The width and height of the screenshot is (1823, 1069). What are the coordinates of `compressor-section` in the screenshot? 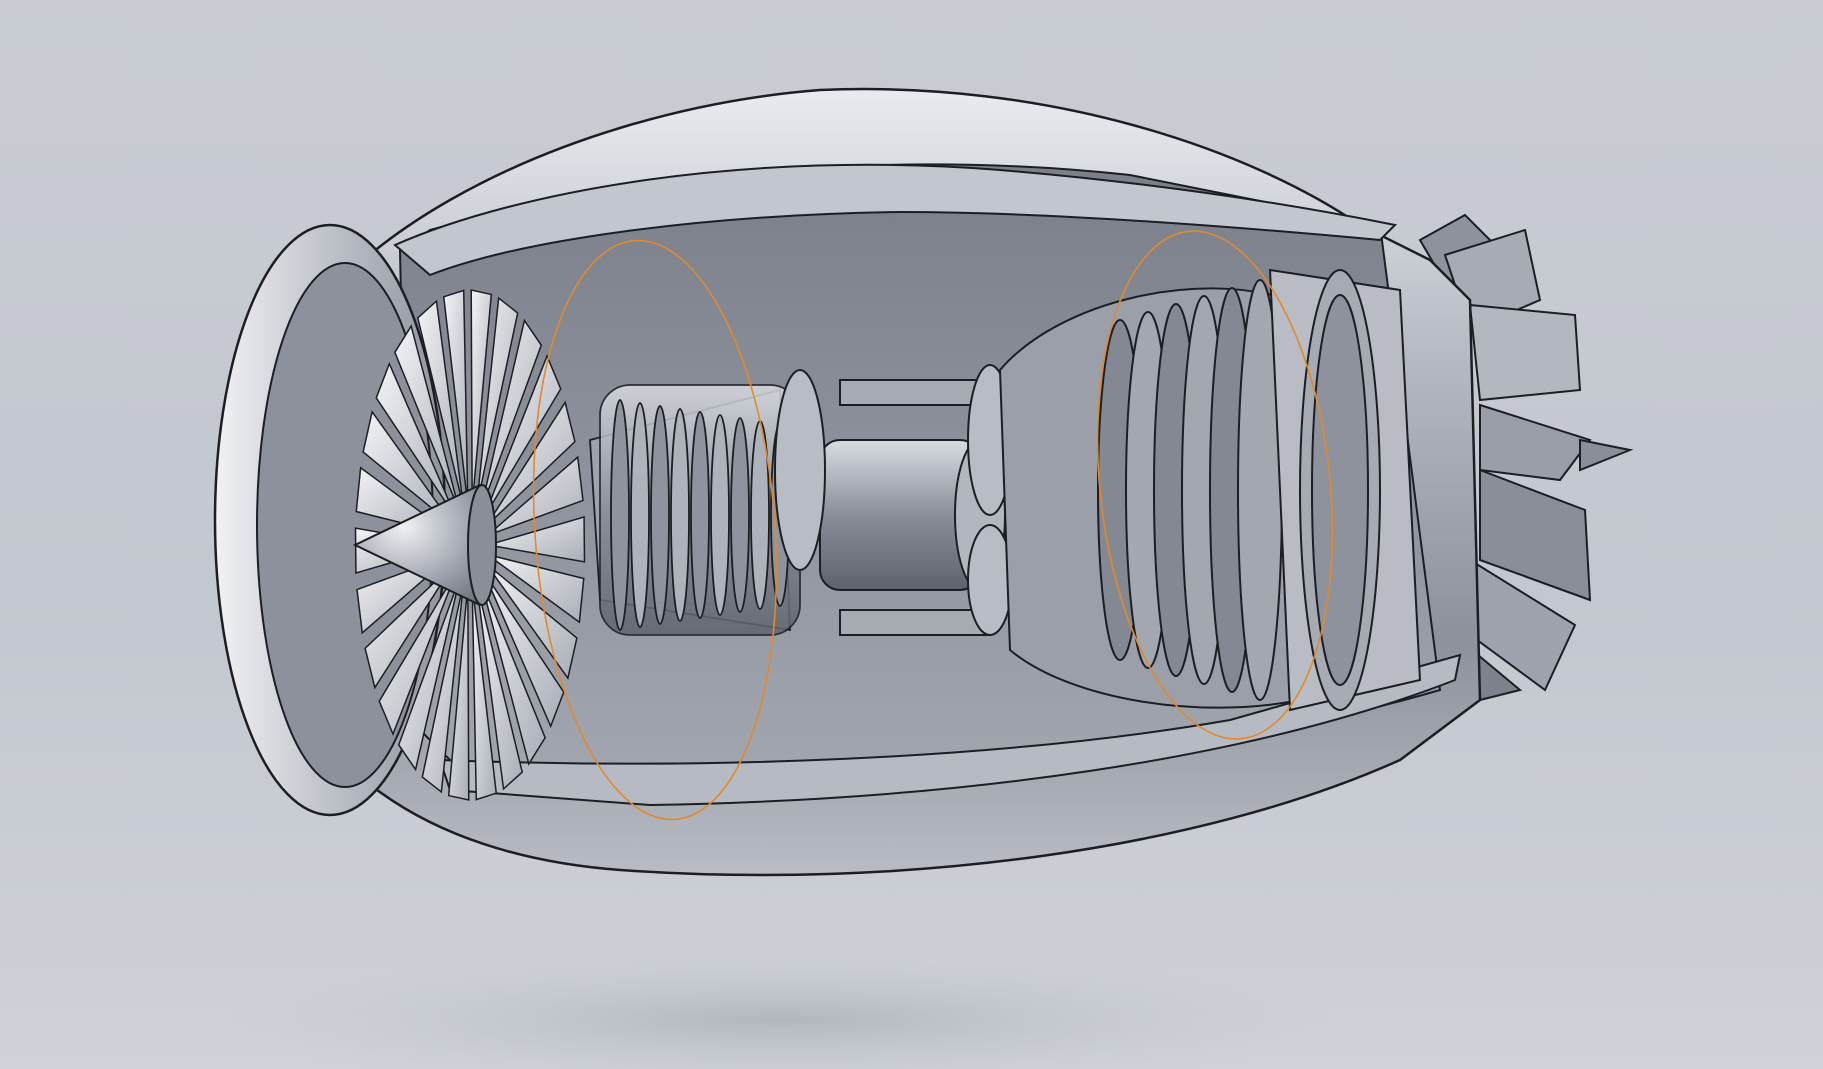 It's located at (695, 510).